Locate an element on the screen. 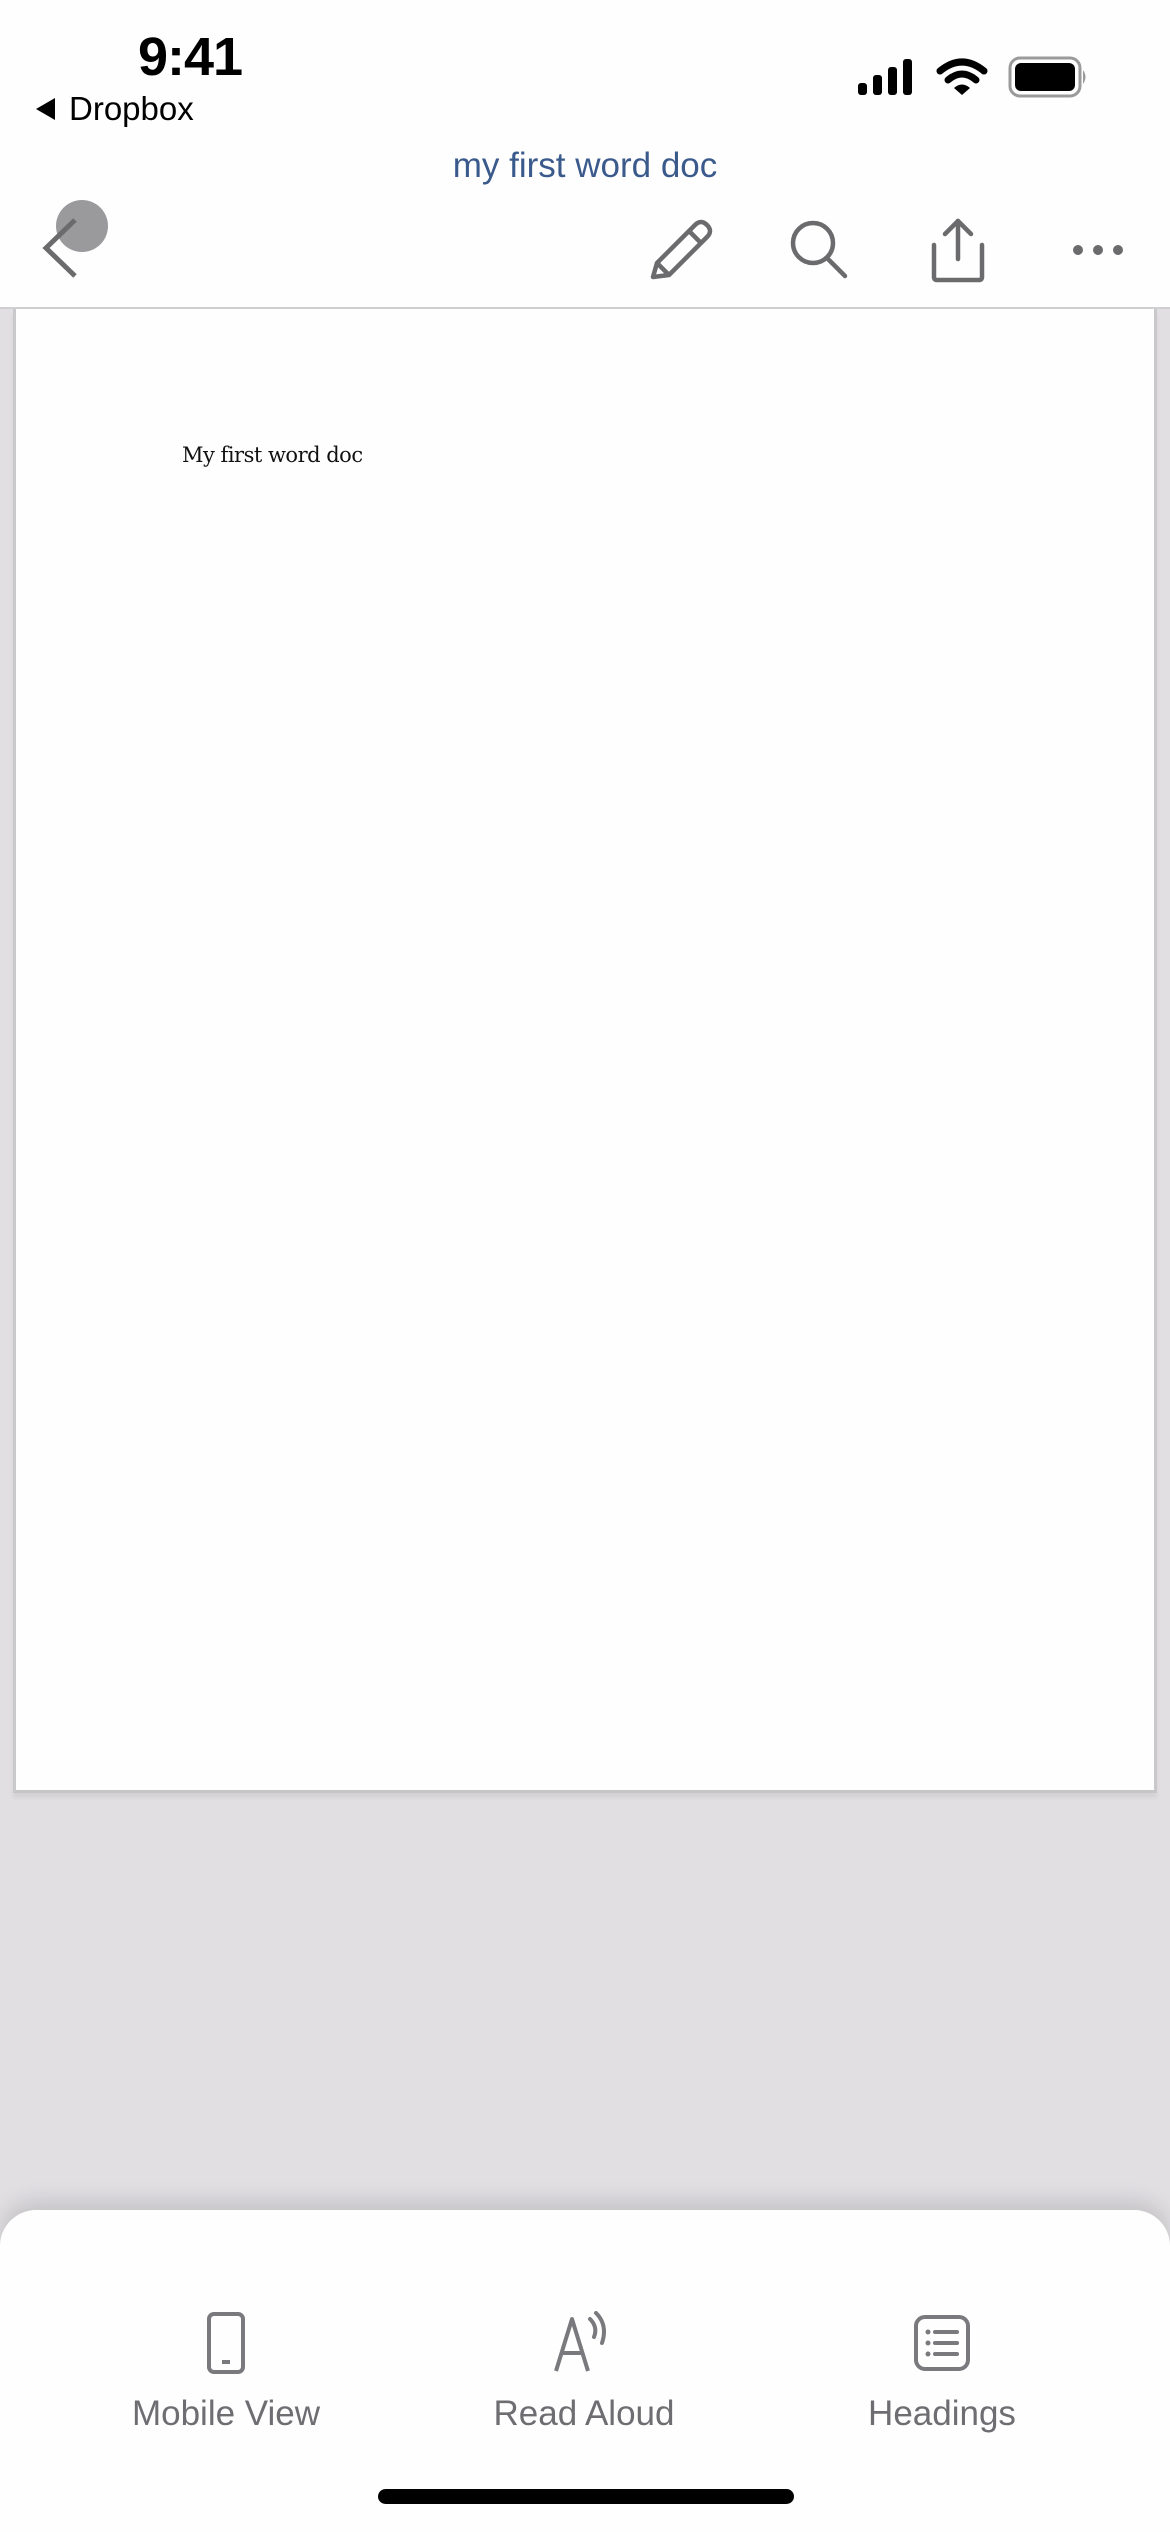  headings-button: Headings is located at coordinates (942, 2369).